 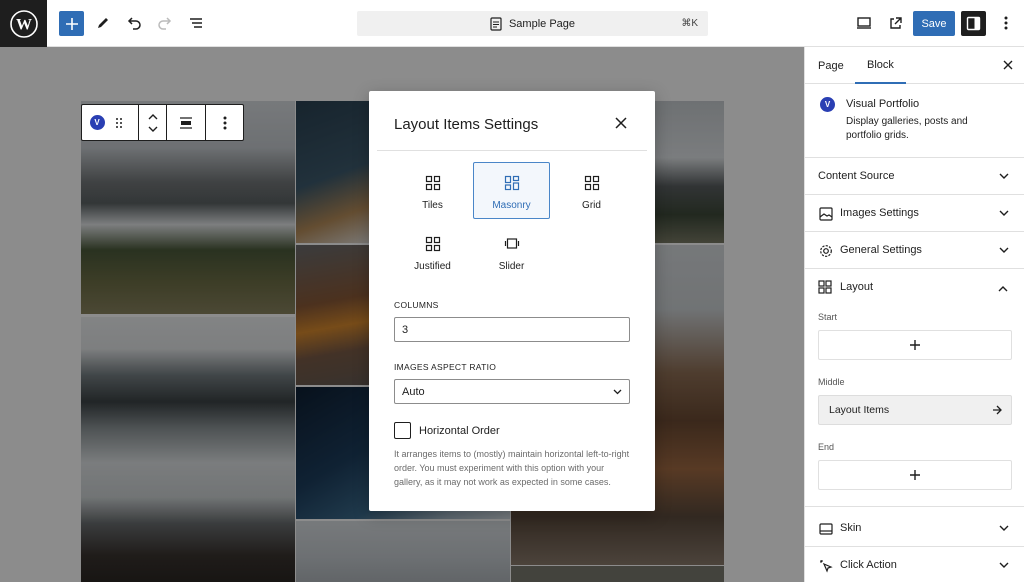 What do you see at coordinates (621, 123) in the screenshot?
I see `close-icon` at bounding box center [621, 123].